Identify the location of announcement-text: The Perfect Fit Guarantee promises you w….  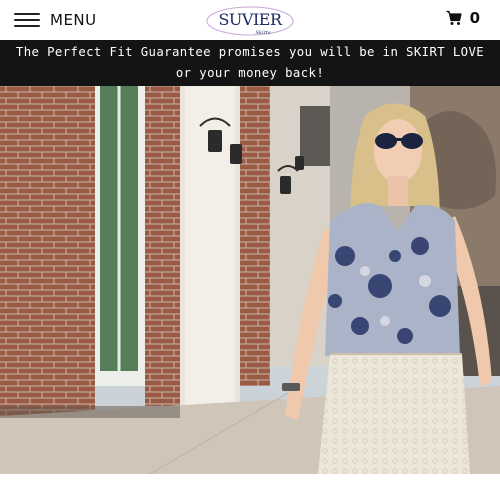
(250, 62).